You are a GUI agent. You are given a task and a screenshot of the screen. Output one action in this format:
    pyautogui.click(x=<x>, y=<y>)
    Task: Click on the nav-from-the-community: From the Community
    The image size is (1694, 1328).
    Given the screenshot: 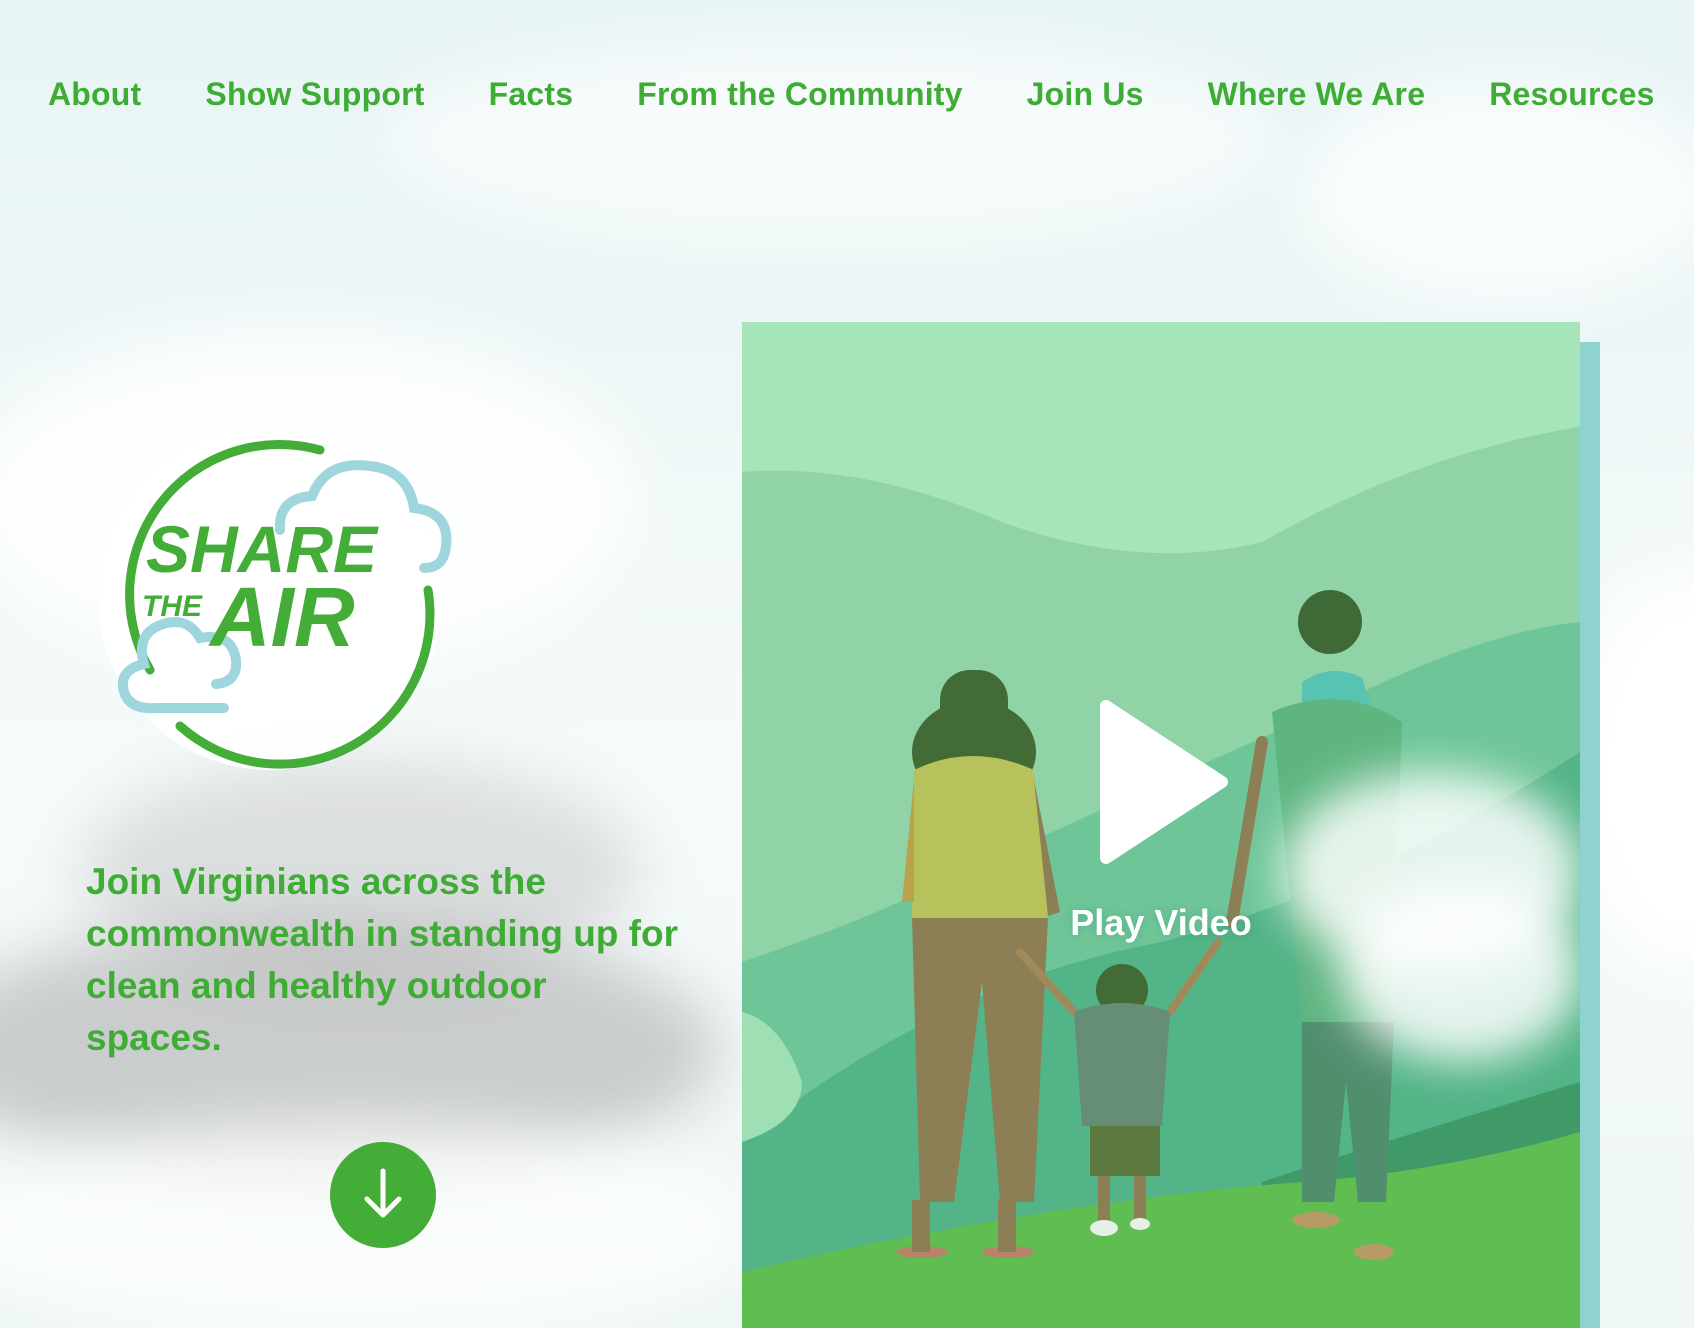 What is the action you would take?
    pyautogui.click(x=799, y=94)
    